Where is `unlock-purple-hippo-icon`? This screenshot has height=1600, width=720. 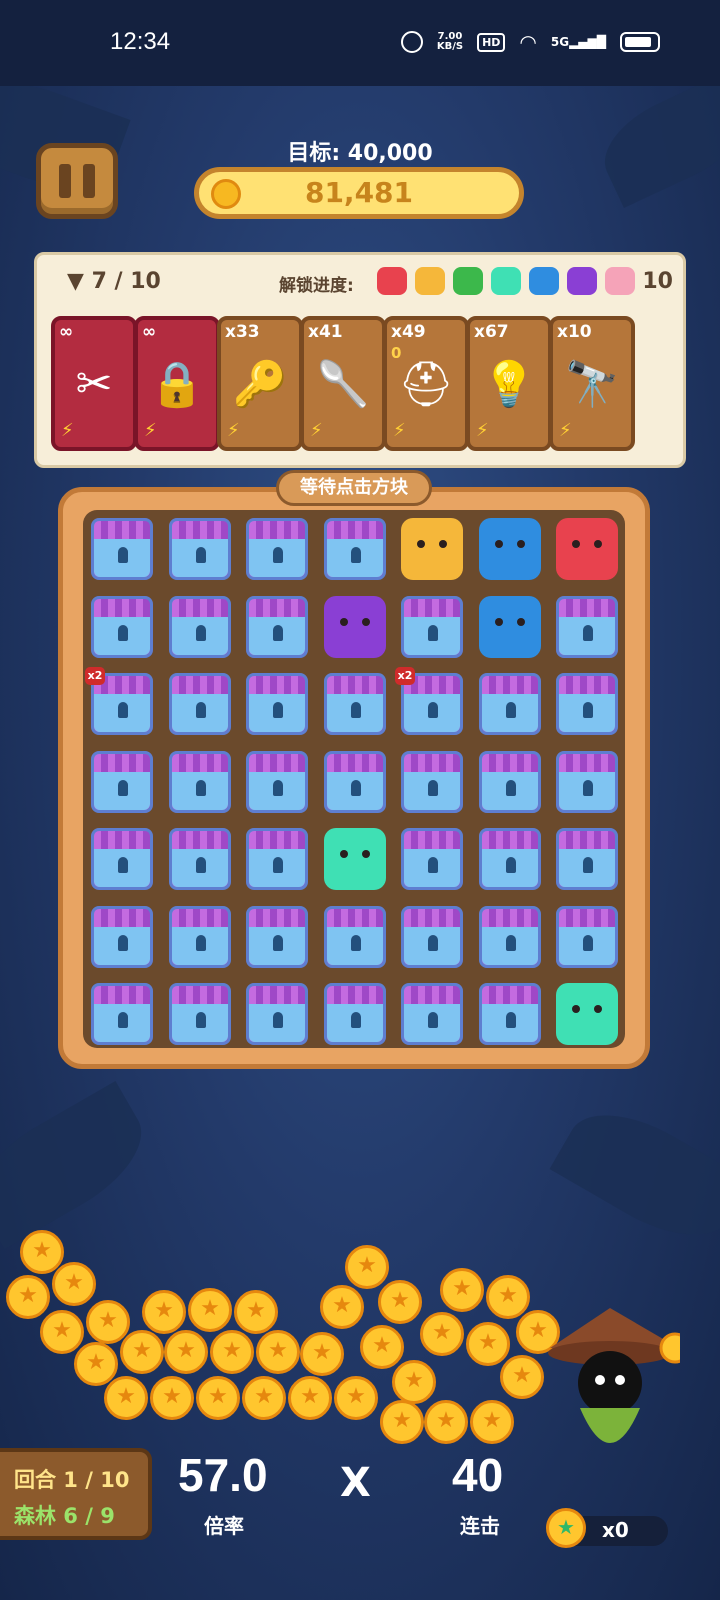 unlock-purple-hippo-icon is located at coordinates (582, 281).